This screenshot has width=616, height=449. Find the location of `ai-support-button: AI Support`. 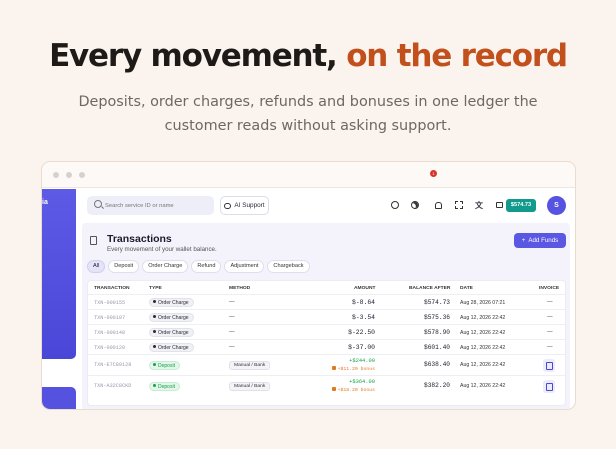

ai-support-button: AI Support is located at coordinates (244, 205).